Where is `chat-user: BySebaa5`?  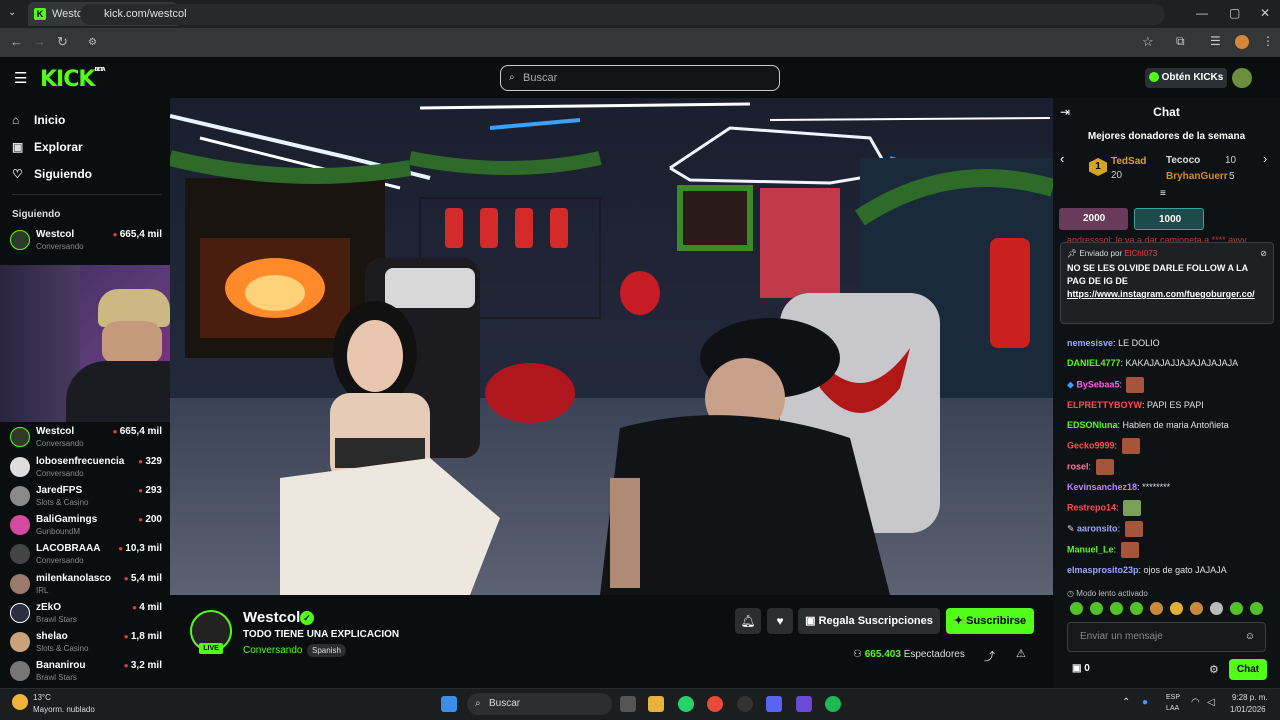
chat-user: BySebaa5 is located at coordinates (1097, 384).